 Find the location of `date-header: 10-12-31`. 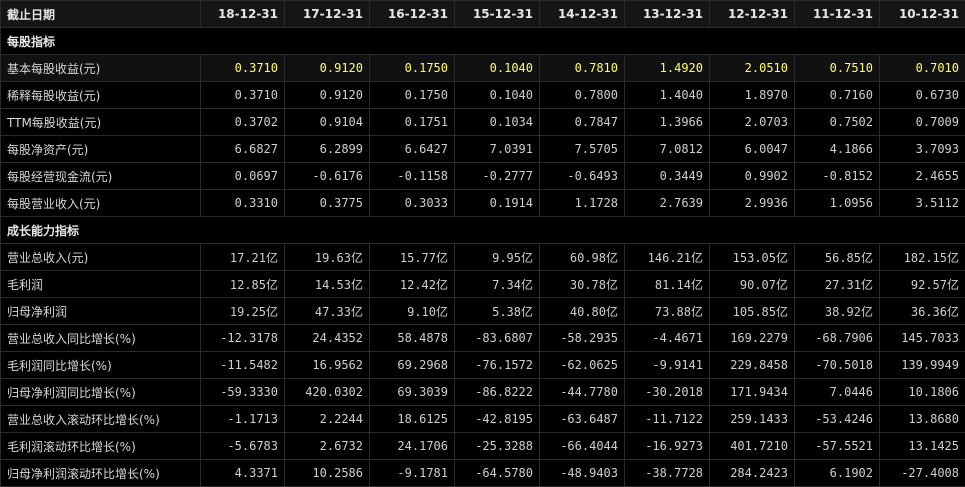

date-header: 10-12-31 is located at coordinates (922, 14).